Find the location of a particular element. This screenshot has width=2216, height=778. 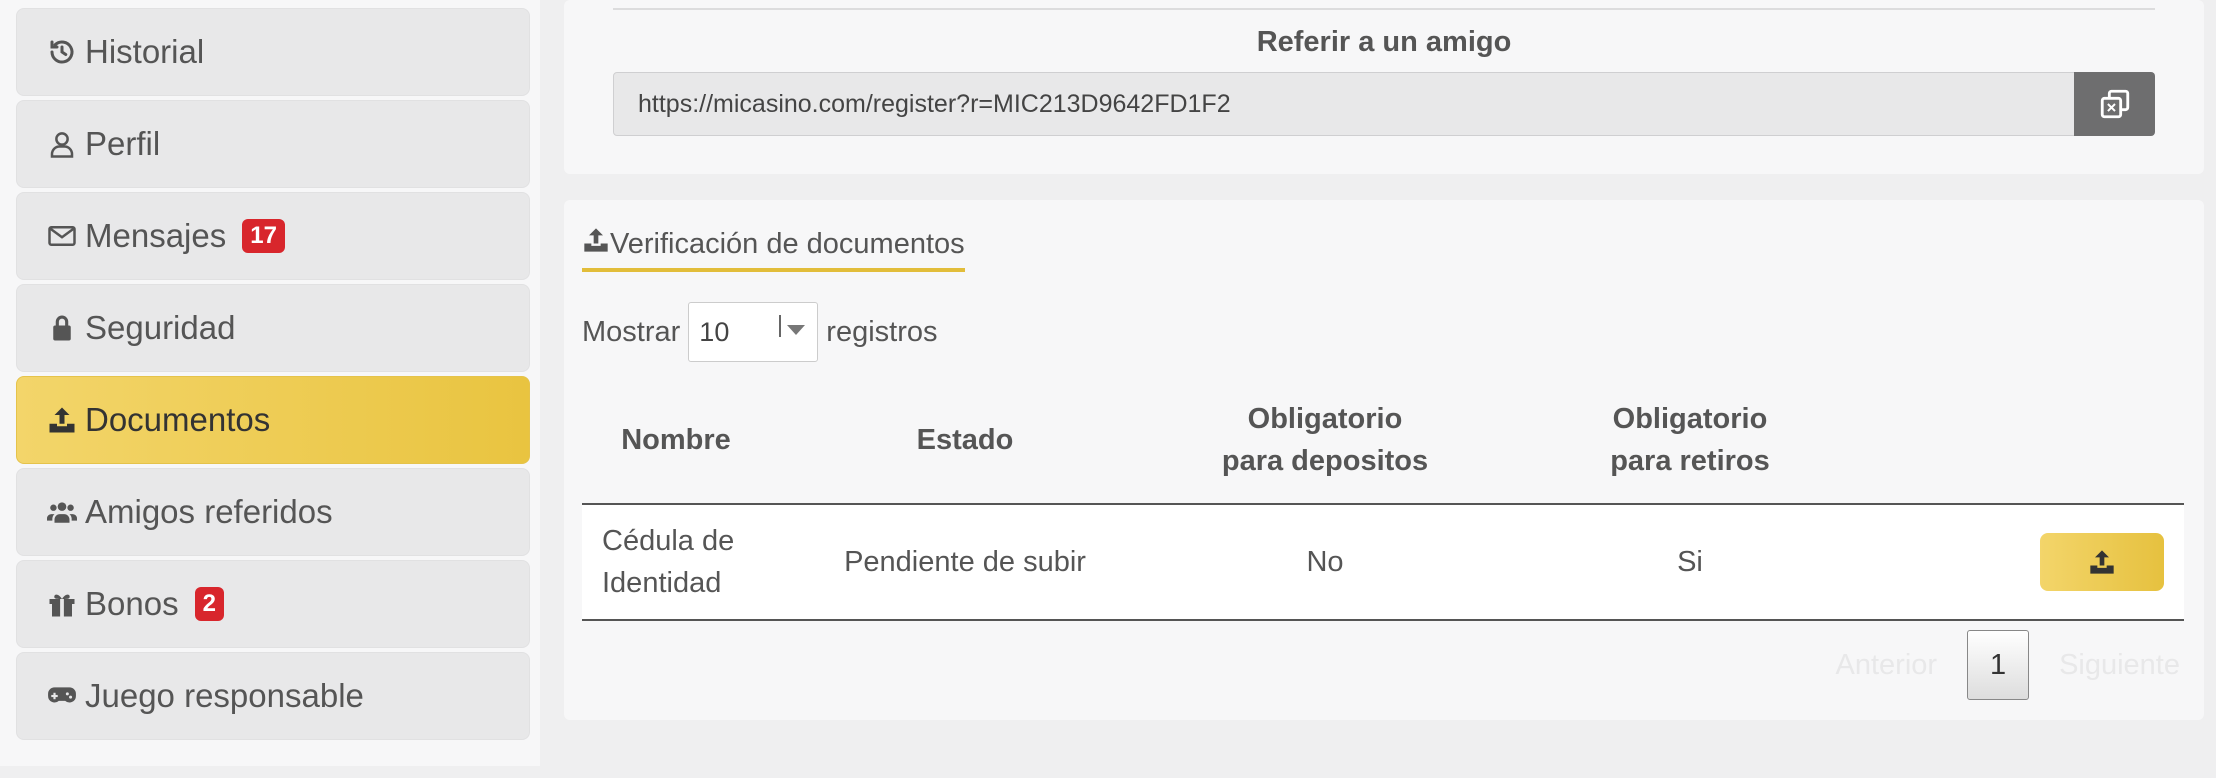

tab-verificacion-documentos: Verificación de documentos is located at coordinates (773, 246).